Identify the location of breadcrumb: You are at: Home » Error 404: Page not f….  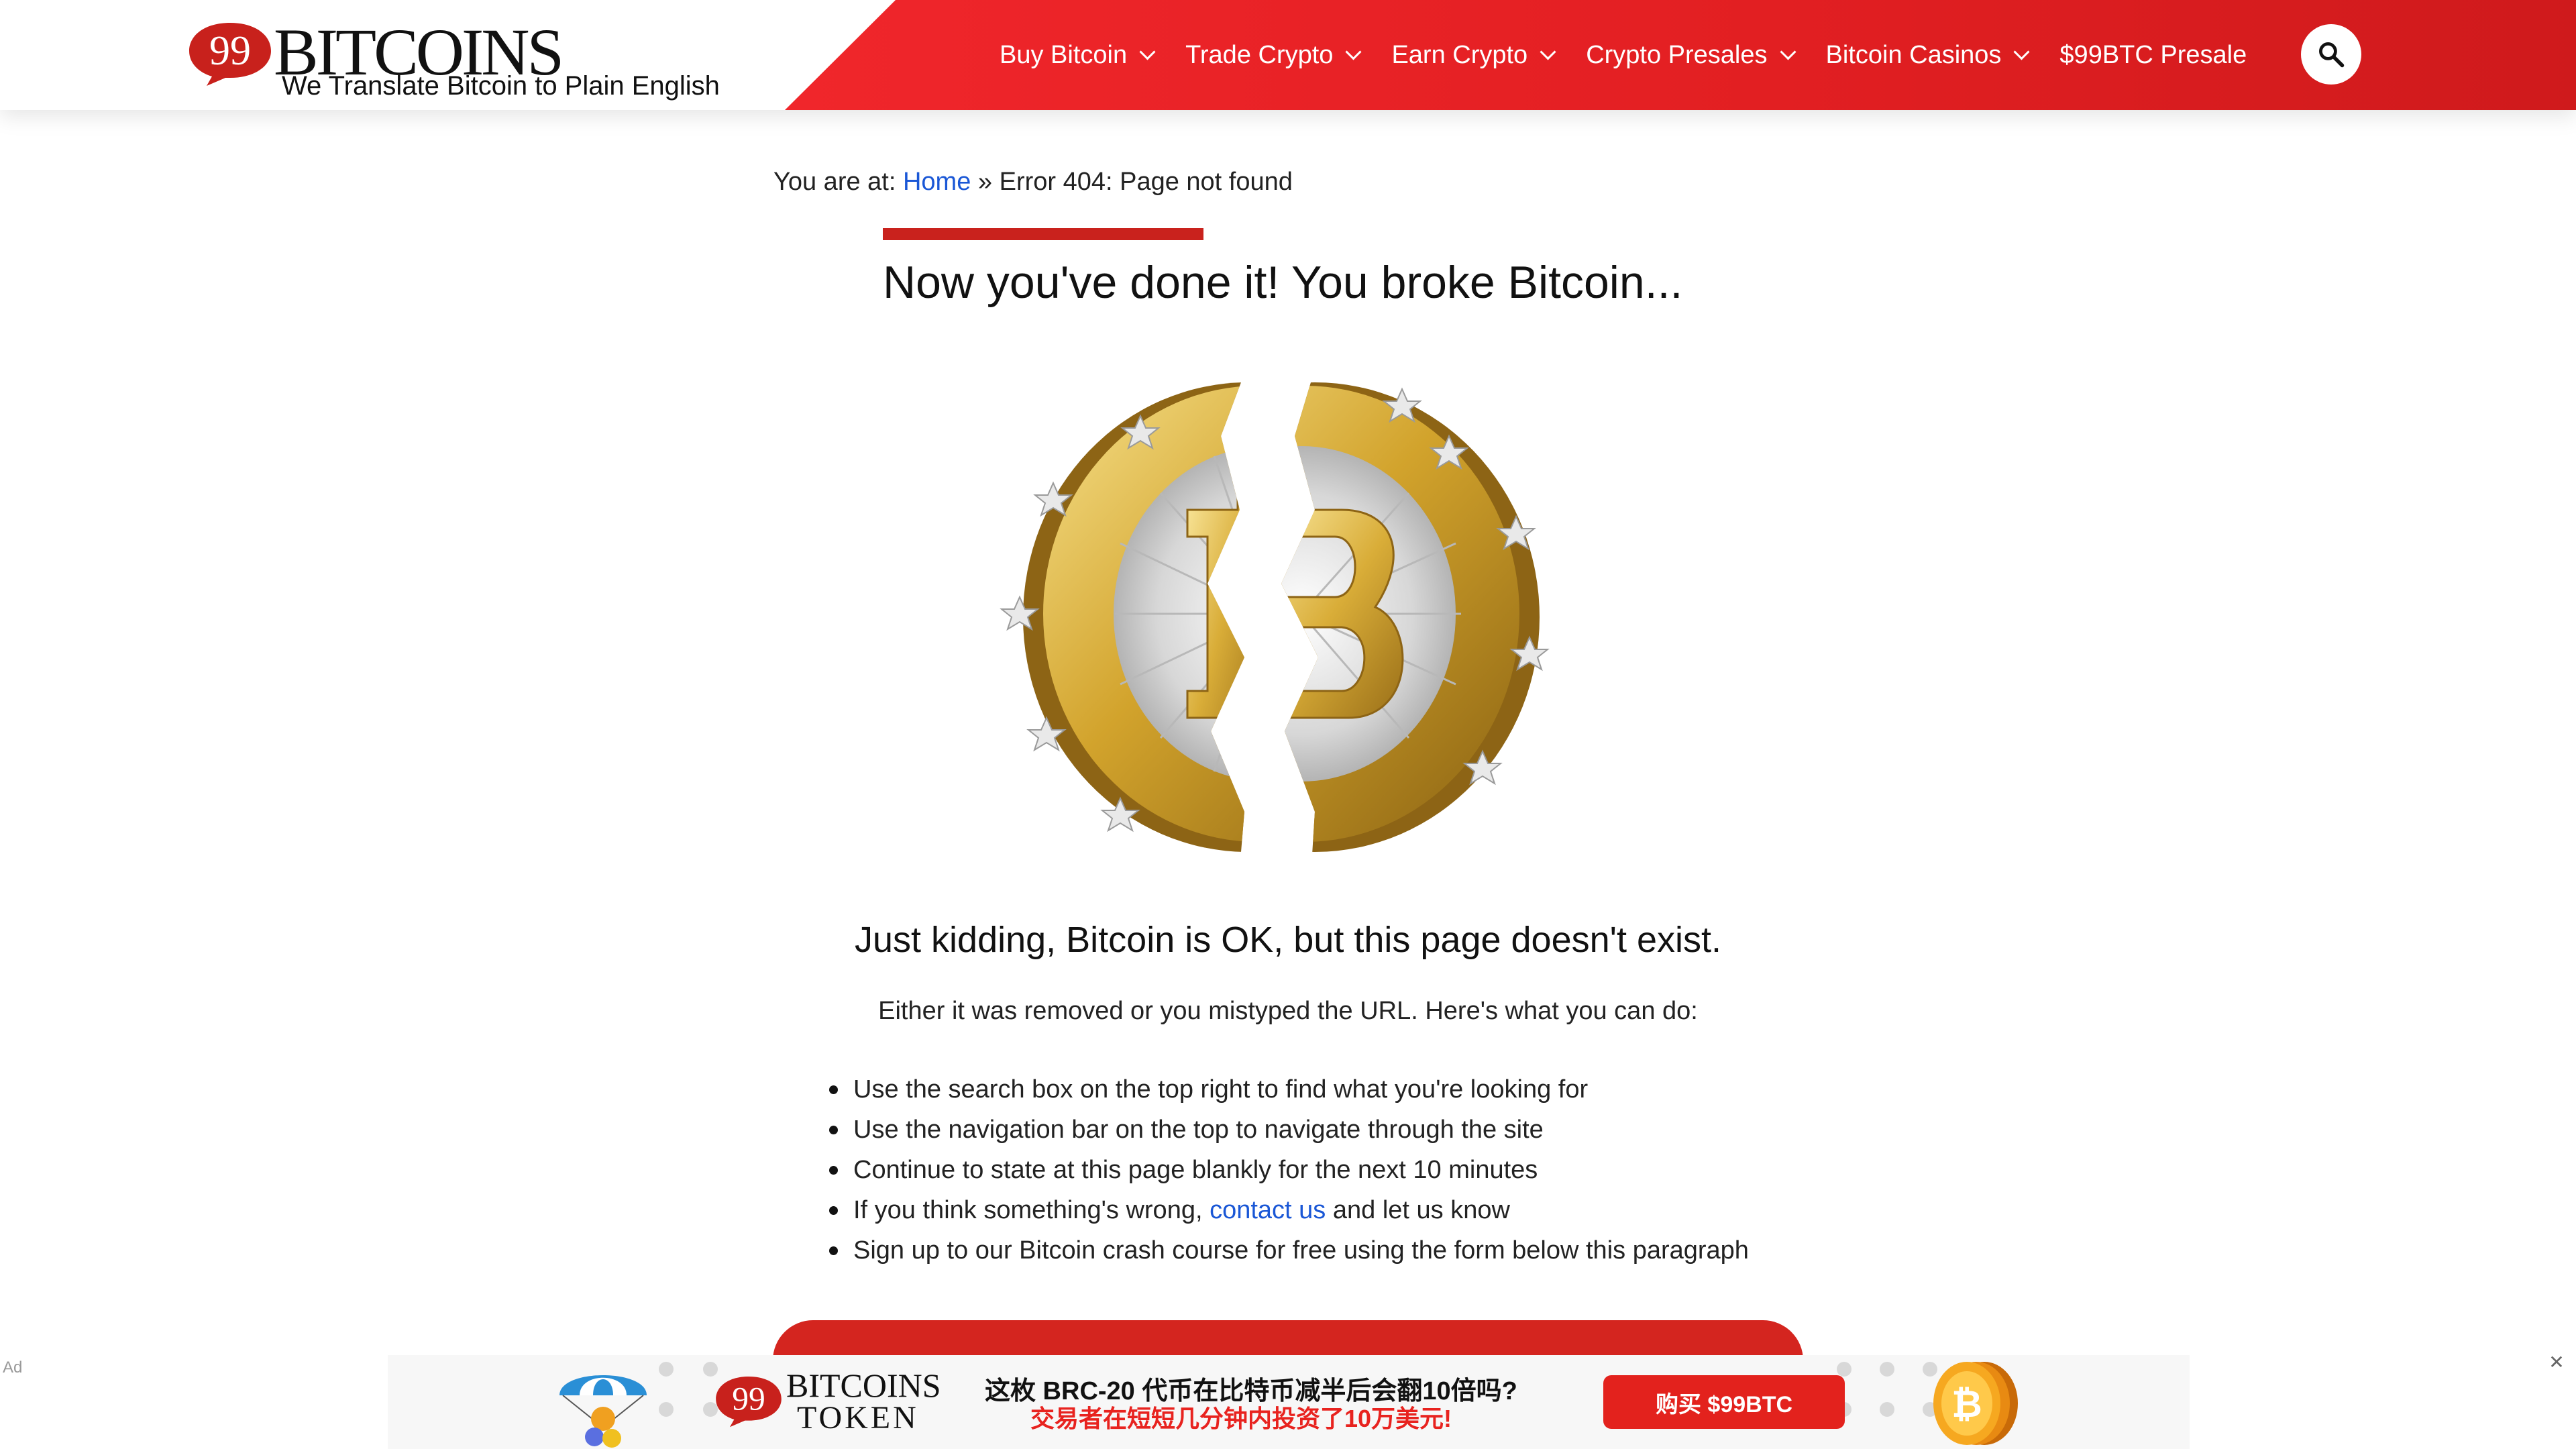
(1033, 182).